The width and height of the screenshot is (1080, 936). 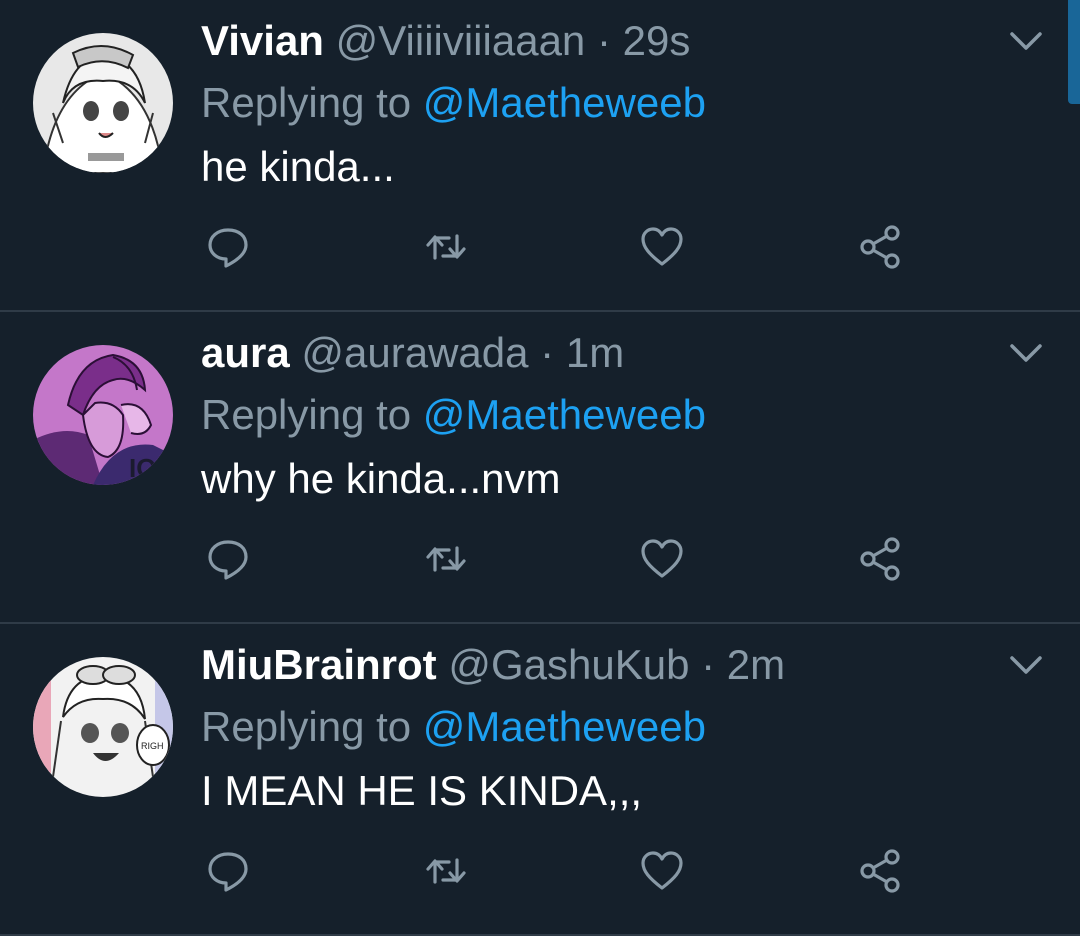 I want to click on avatar: RIGH, so click(x=103, y=727).